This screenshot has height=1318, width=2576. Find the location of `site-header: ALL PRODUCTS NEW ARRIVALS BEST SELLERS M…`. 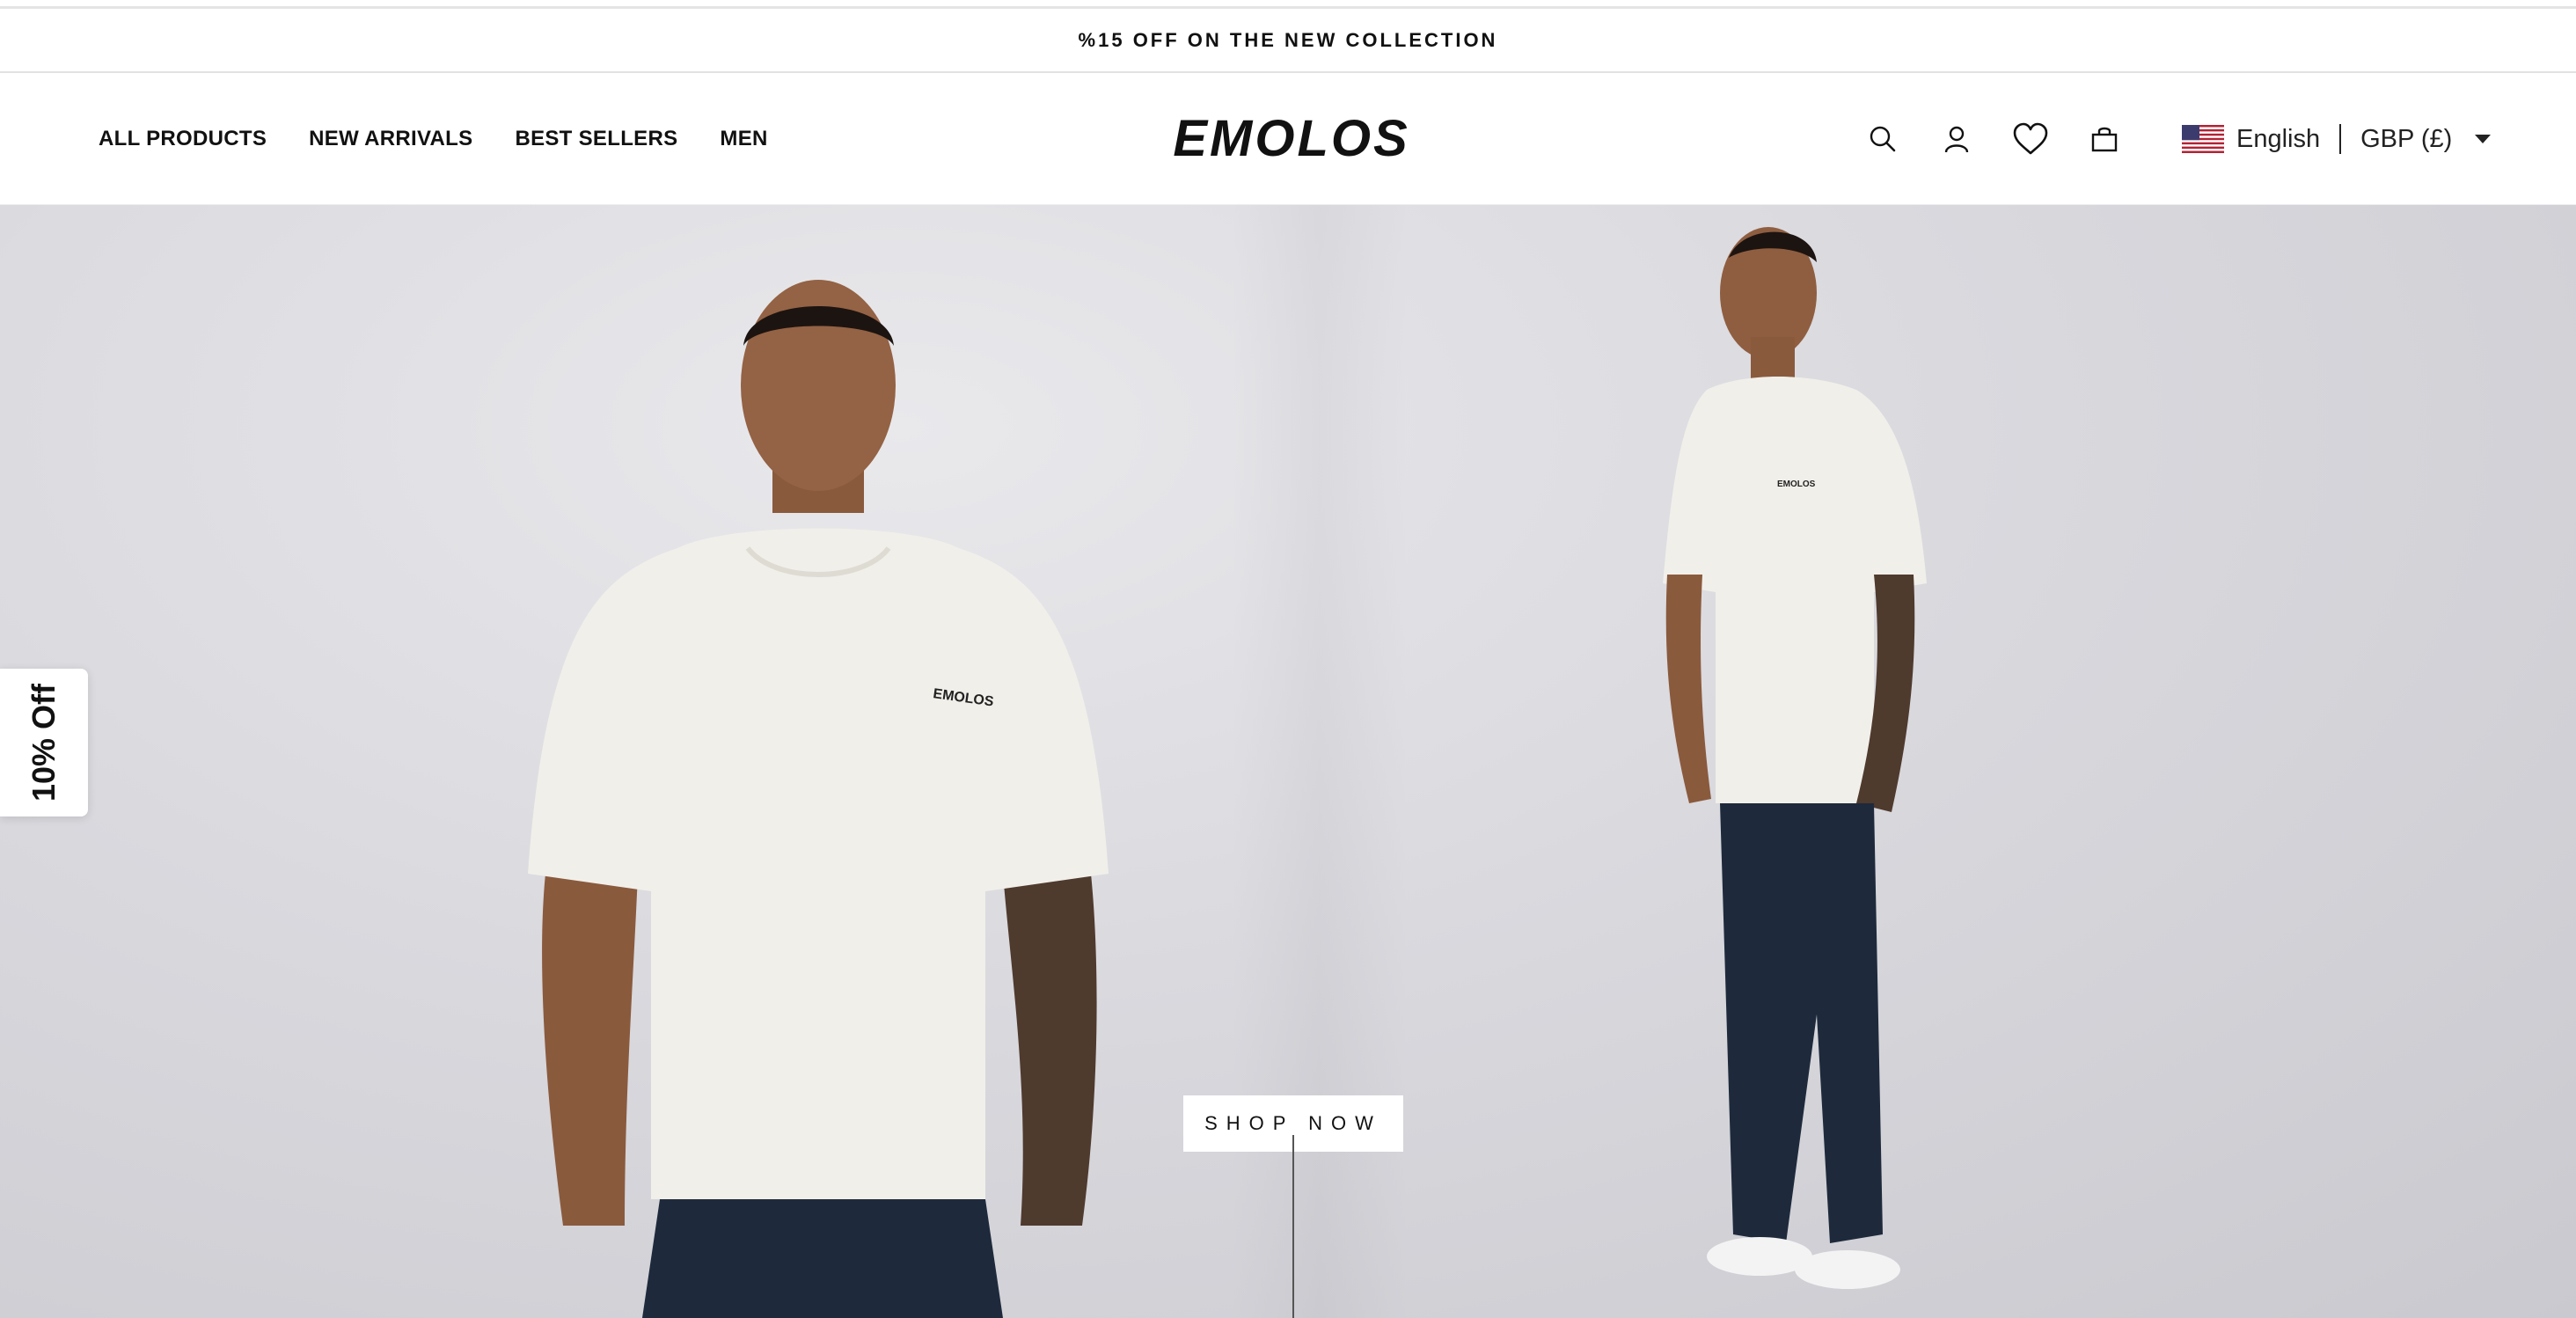

site-header: ALL PRODUCTS NEW ARRIVALS BEST SELLERS M… is located at coordinates (1288, 139).